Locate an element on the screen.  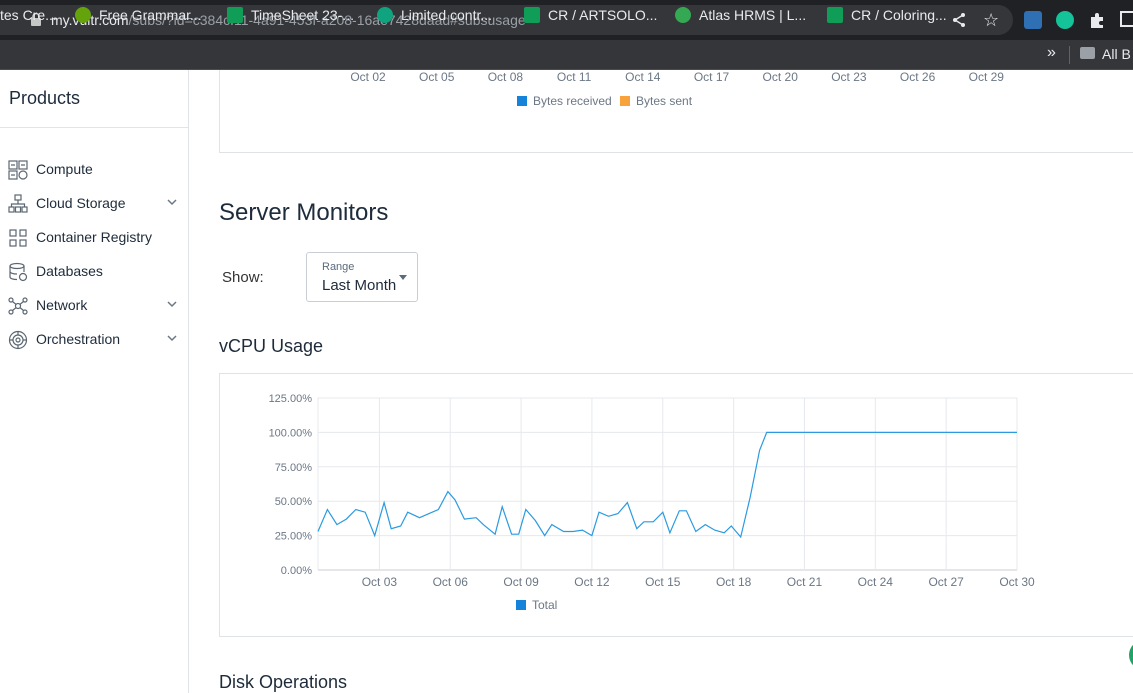
x-tick-label: Oct 30 is located at coordinates (1017, 582).